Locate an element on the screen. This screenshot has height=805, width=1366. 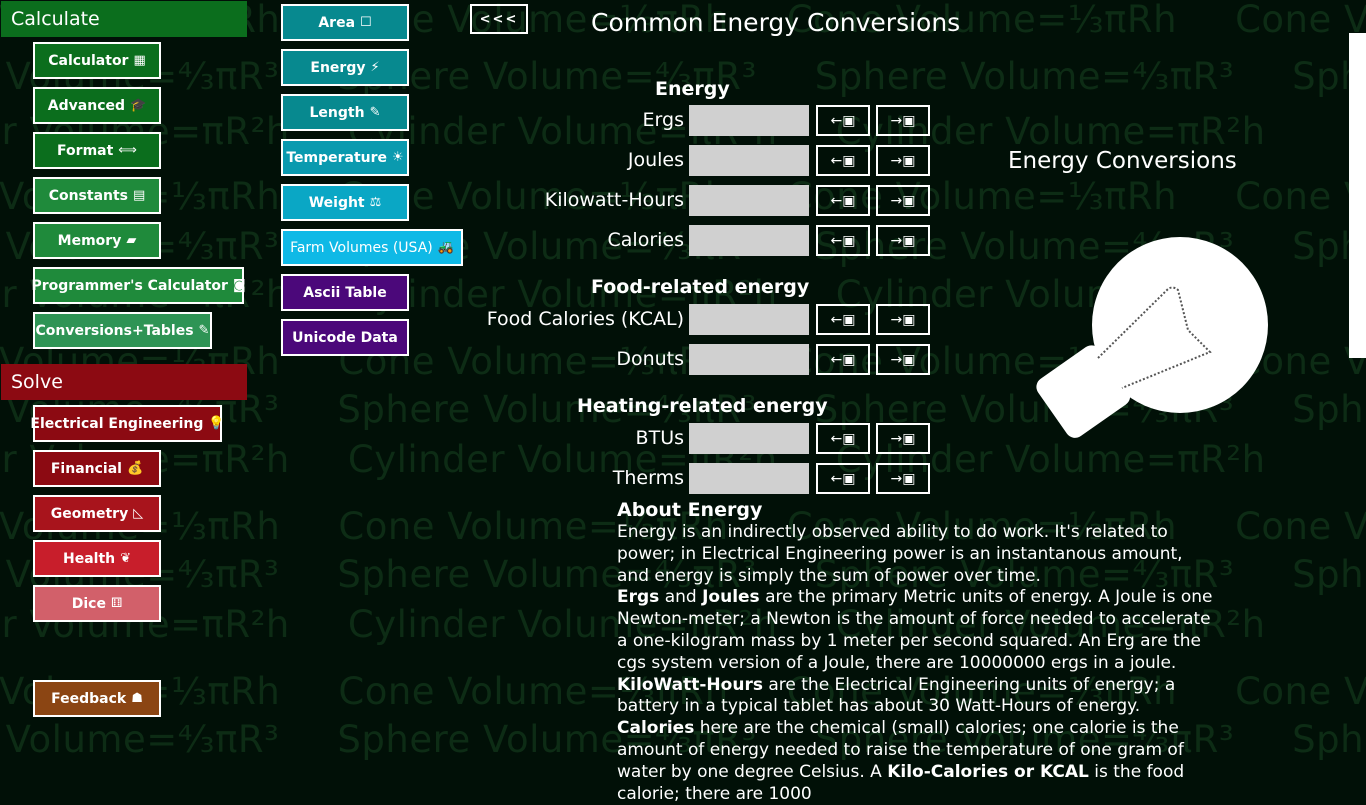
conversions-tables-button: Conversions+Tables ✎ is located at coordinates (122, 330).